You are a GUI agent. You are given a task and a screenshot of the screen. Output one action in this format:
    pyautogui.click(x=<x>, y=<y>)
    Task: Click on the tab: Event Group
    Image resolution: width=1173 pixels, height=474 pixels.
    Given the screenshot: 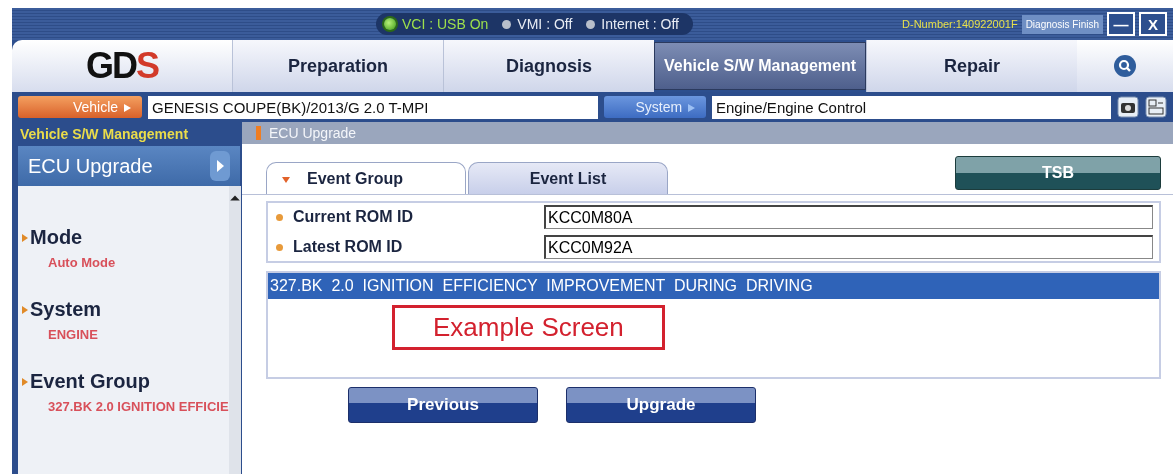 What is the action you would take?
    pyautogui.click(x=366, y=178)
    